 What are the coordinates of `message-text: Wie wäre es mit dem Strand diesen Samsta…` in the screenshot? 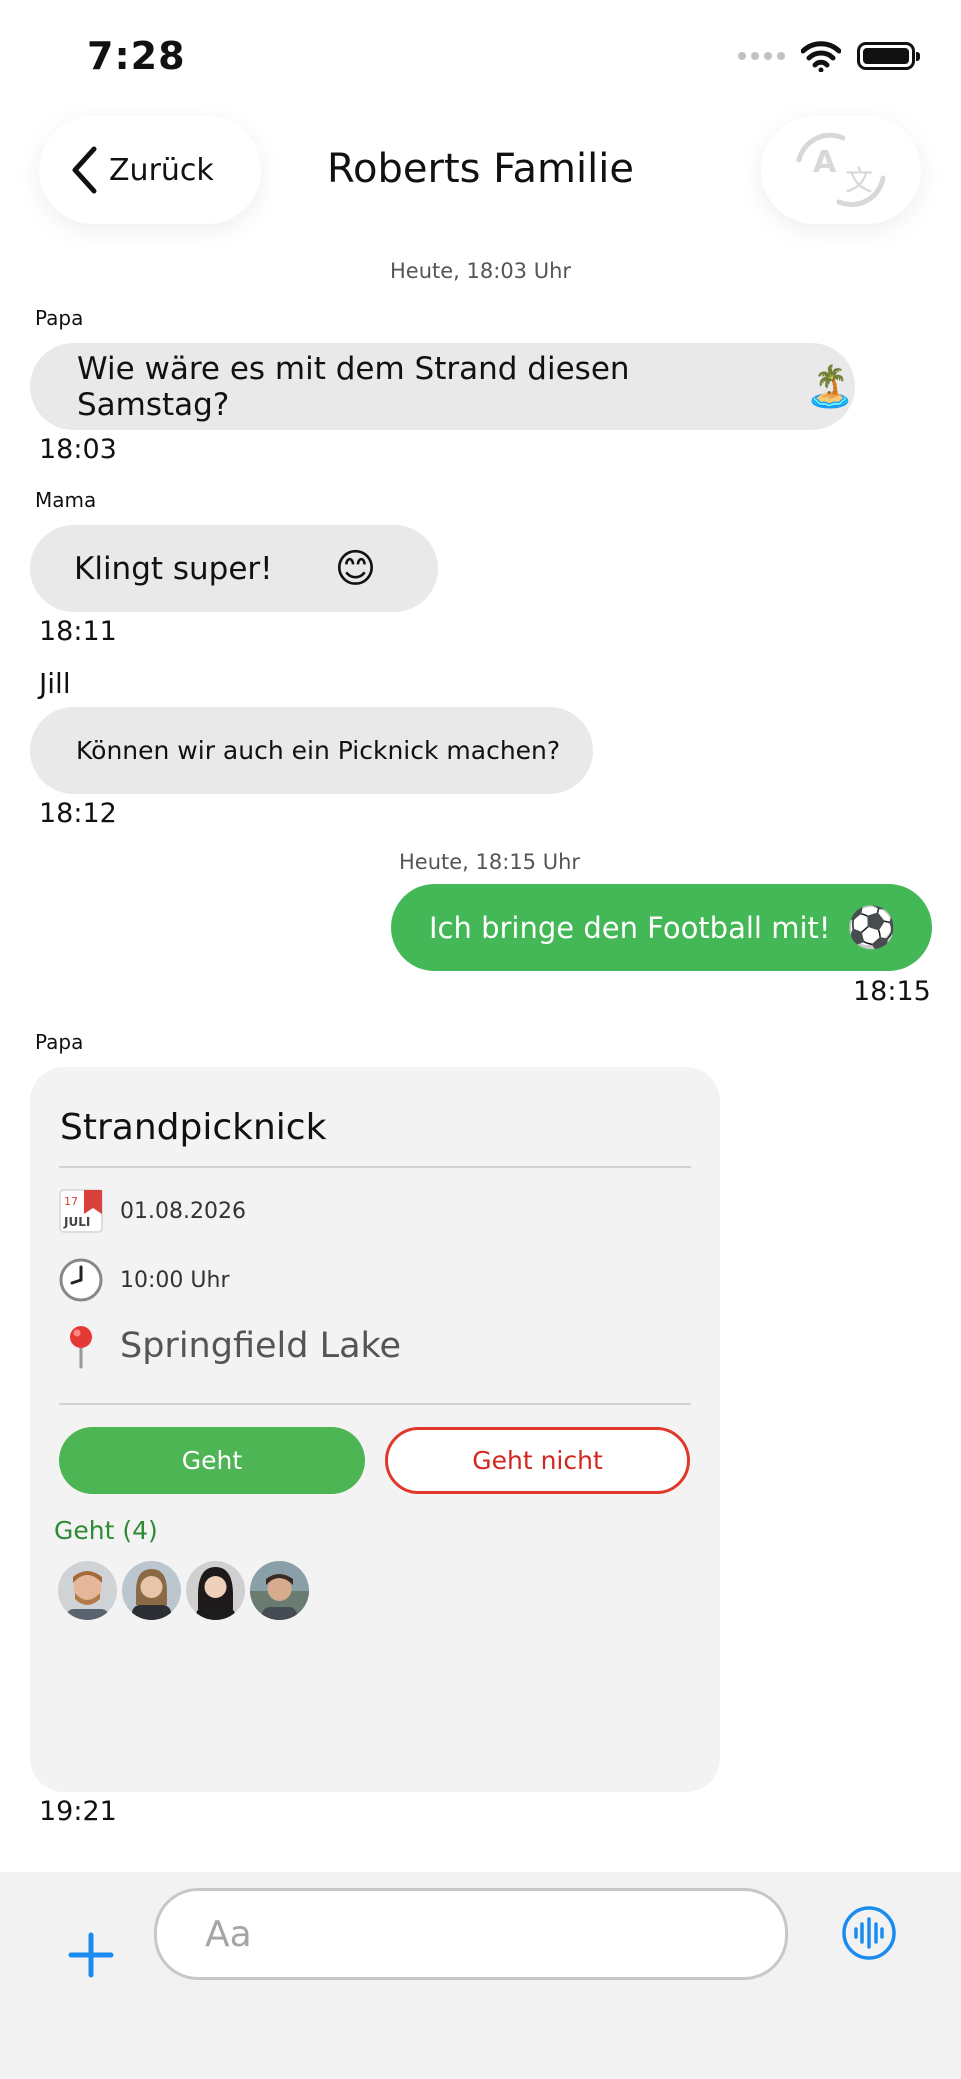 It's located at (353, 386).